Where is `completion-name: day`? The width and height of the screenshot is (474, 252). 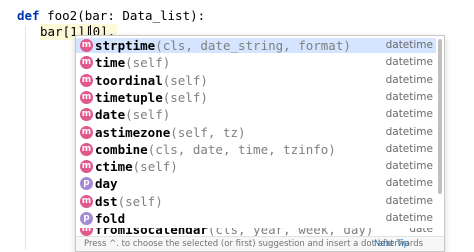 completion-name: day is located at coordinates (106, 184).